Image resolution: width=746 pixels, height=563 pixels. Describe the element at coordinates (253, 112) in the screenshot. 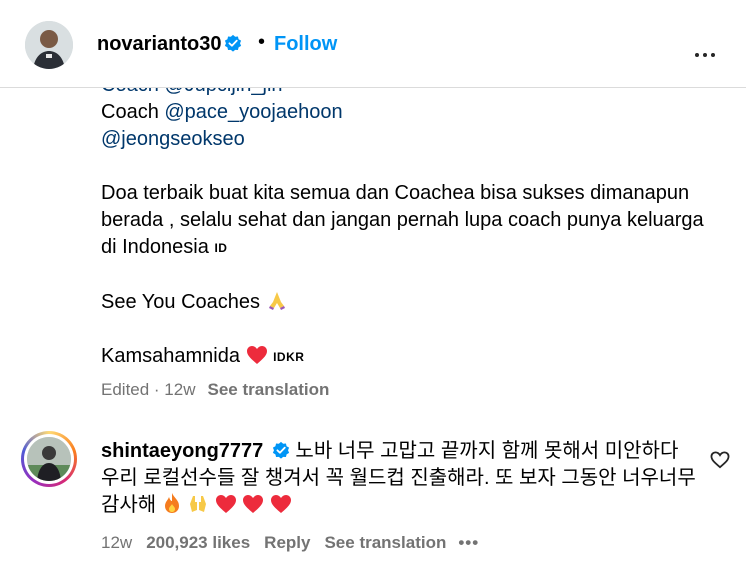

I see `mention-link: @pace_yoojaehoon` at that location.